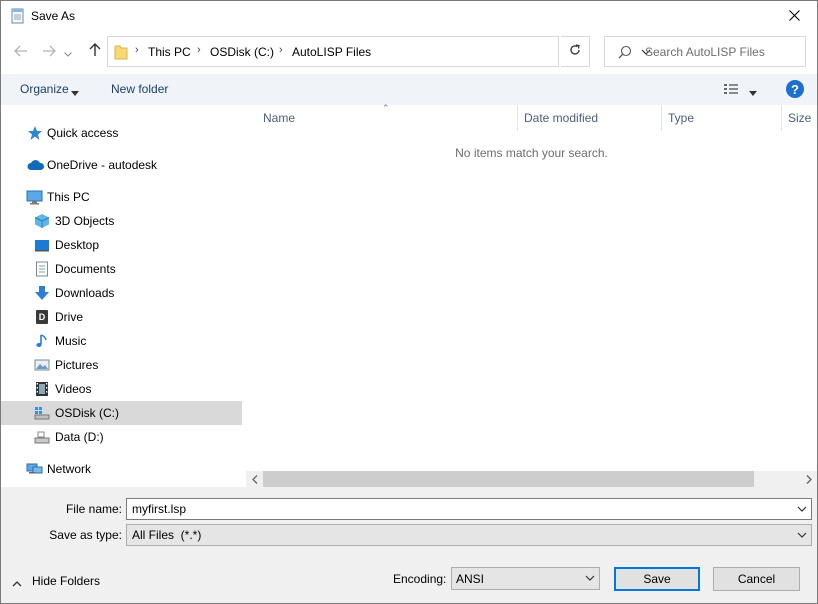 This screenshot has width=818, height=604. I want to click on cancel-button: Cancel, so click(756, 579).